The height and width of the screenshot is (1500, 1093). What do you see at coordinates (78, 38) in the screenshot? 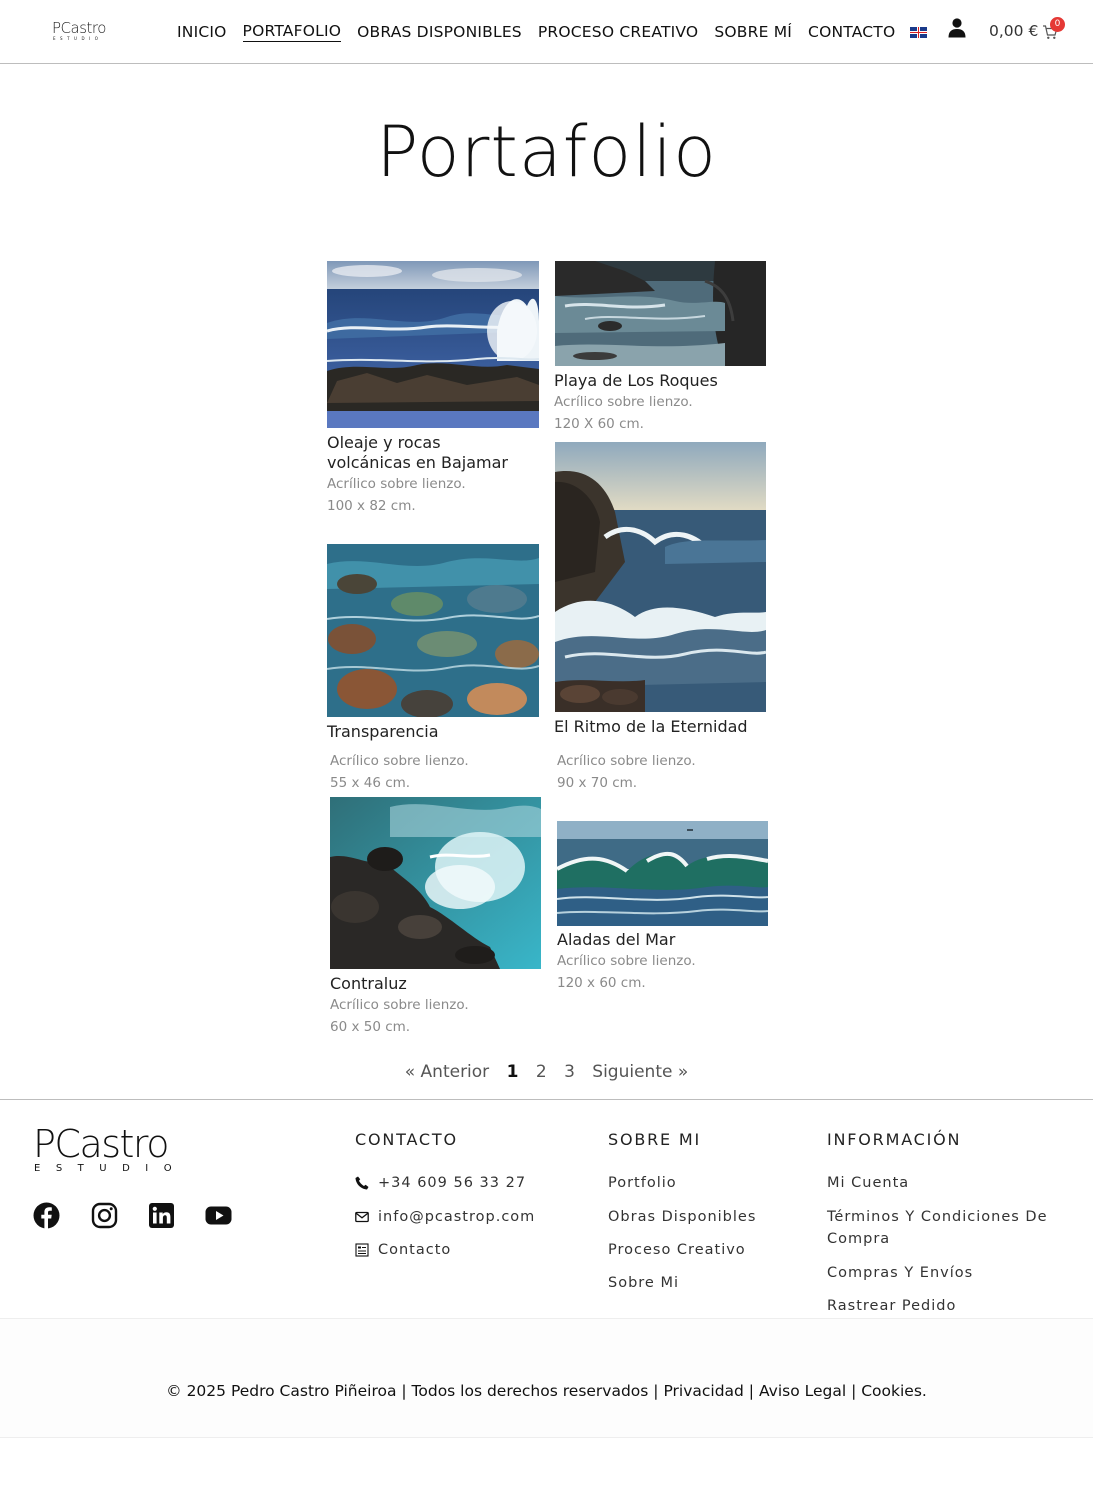
I see `logo-subtext: ESTUDIO` at bounding box center [78, 38].